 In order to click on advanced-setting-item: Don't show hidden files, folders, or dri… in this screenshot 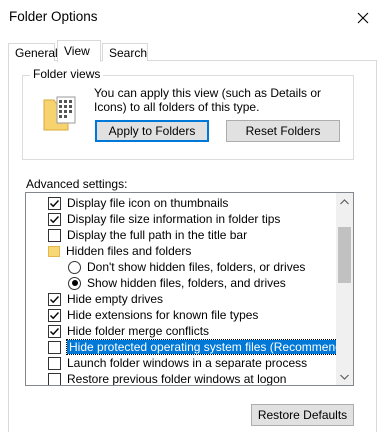, I will do `click(186, 267)`.